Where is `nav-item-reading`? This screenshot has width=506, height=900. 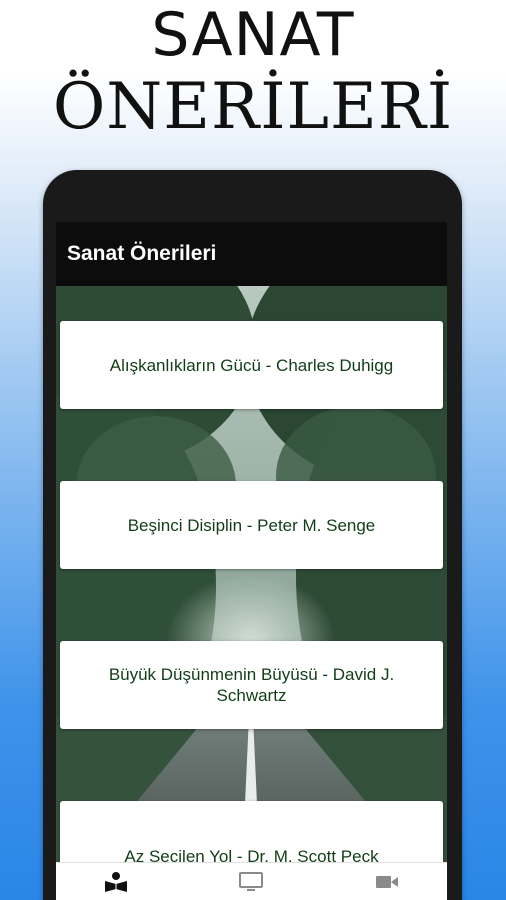
nav-item-reading is located at coordinates (116, 882).